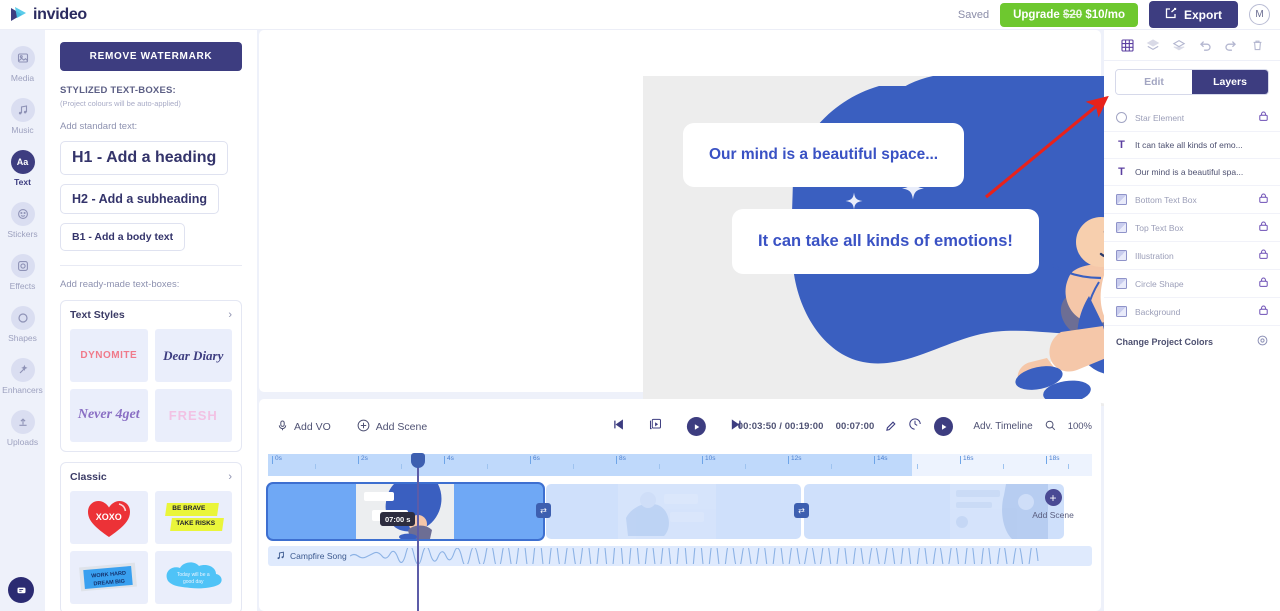 The height and width of the screenshot is (611, 1280). What do you see at coordinates (43, 14) in the screenshot?
I see `app-logo: invideo` at bounding box center [43, 14].